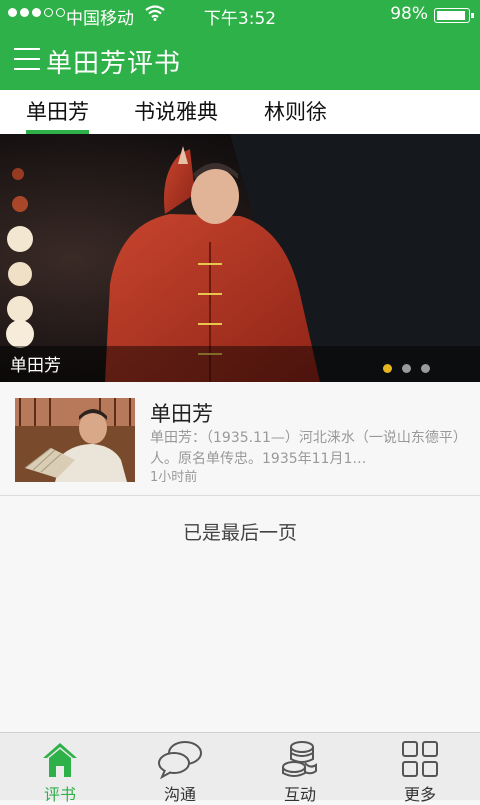 This screenshot has width=480, height=805. I want to click on nav-gengduo: 更多, so click(420, 768).